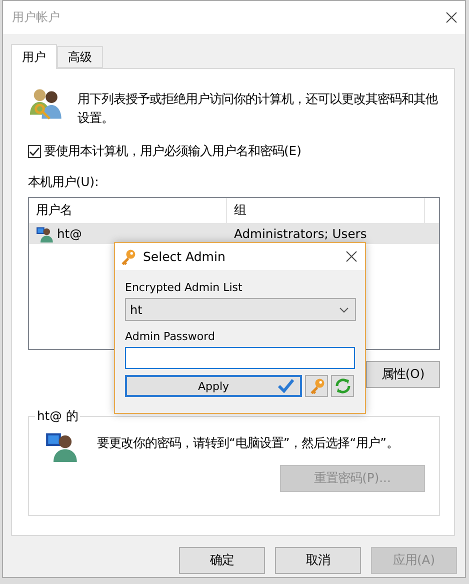 The image size is (469, 584). What do you see at coordinates (344, 309) in the screenshot?
I see `chevron-down-icon` at bounding box center [344, 309].